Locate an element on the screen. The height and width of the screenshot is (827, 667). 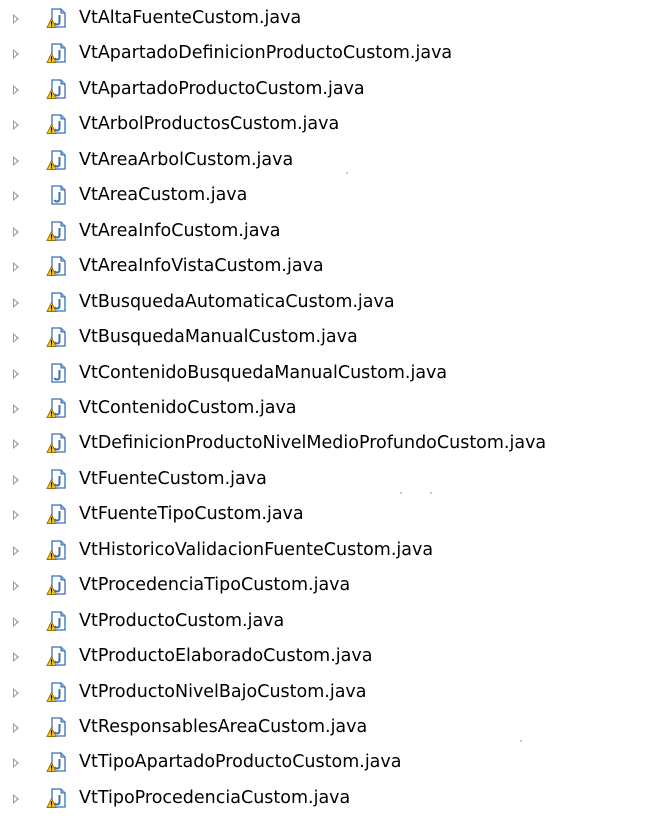
tree-item-file: VtApartadoDefinicionProductoCustom.java is located at coordinates (333, 53).